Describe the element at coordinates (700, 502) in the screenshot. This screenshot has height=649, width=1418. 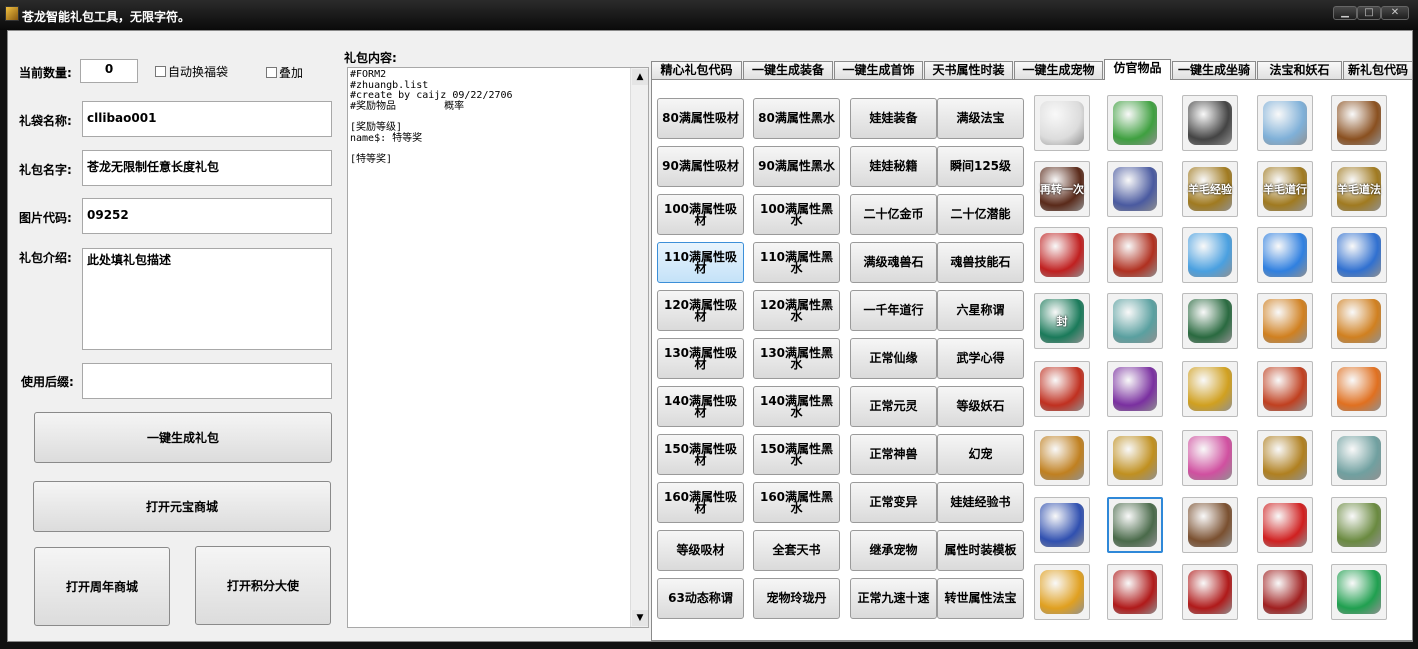
I see `generate-item-button: 160满属性吸材` at that location.